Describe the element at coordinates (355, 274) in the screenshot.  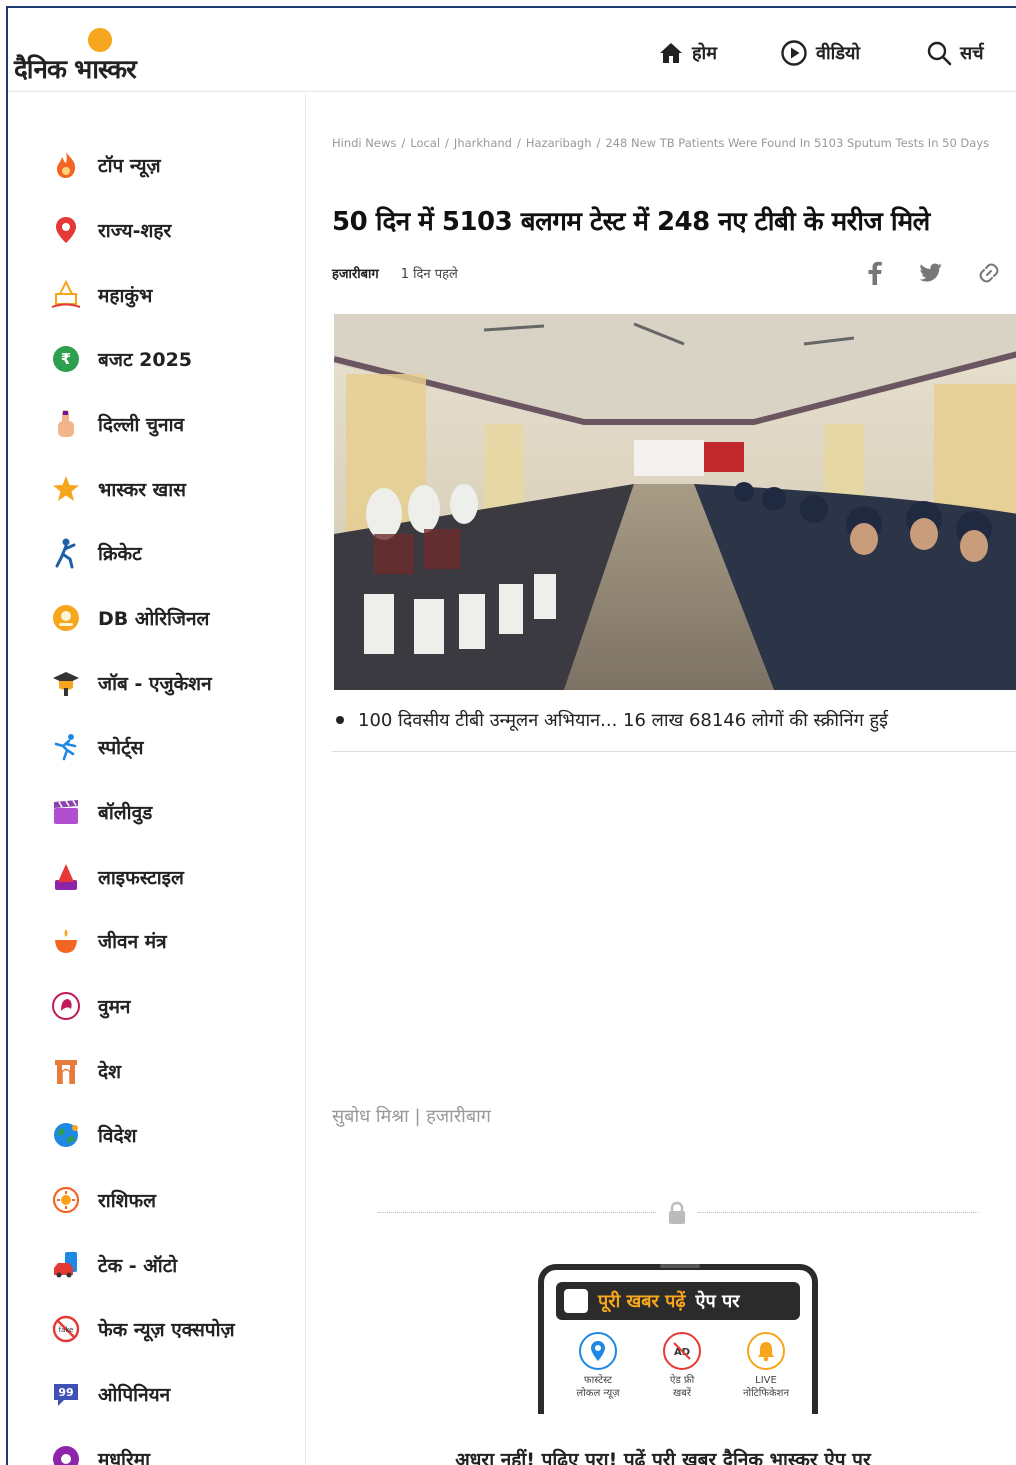
I see `article-location: हजारीबाग` at that location.